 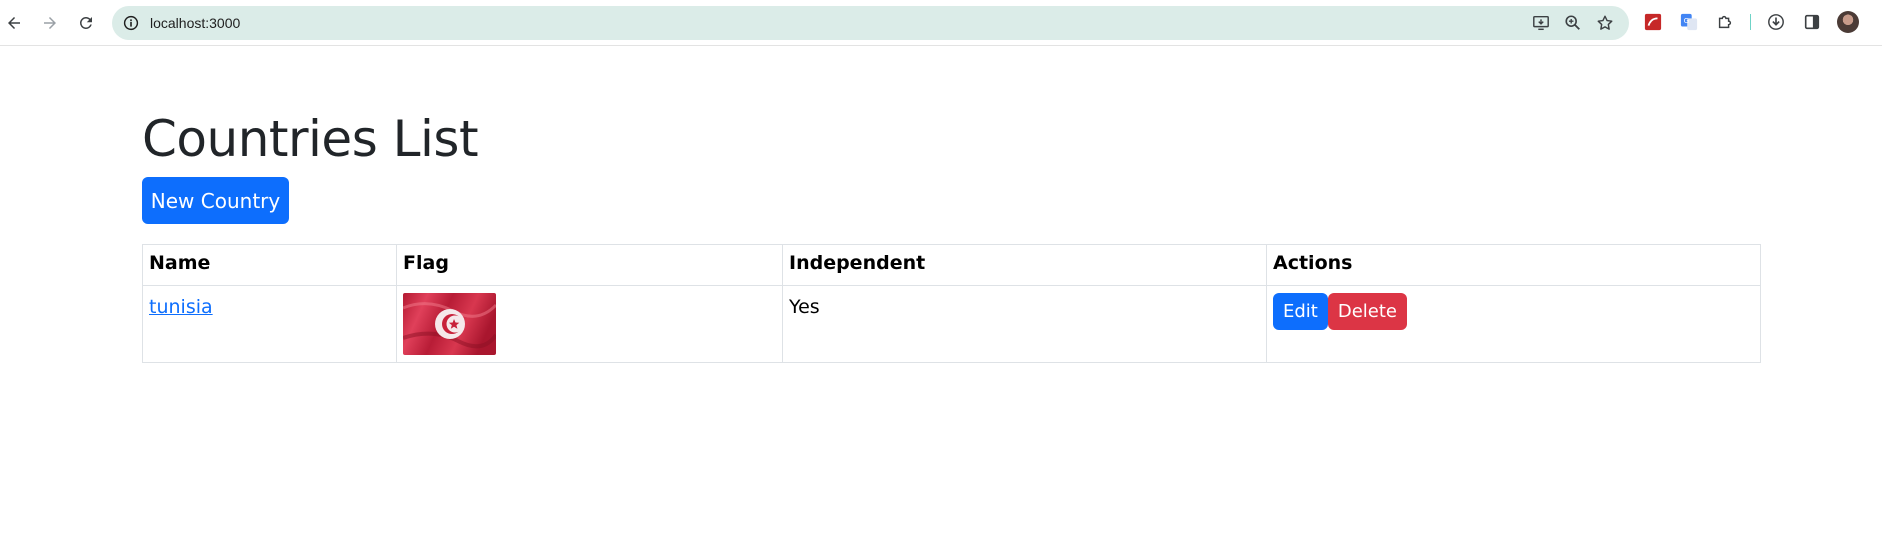 I want to click on address-bar: localhost:3000, so click(x=870, y=23).